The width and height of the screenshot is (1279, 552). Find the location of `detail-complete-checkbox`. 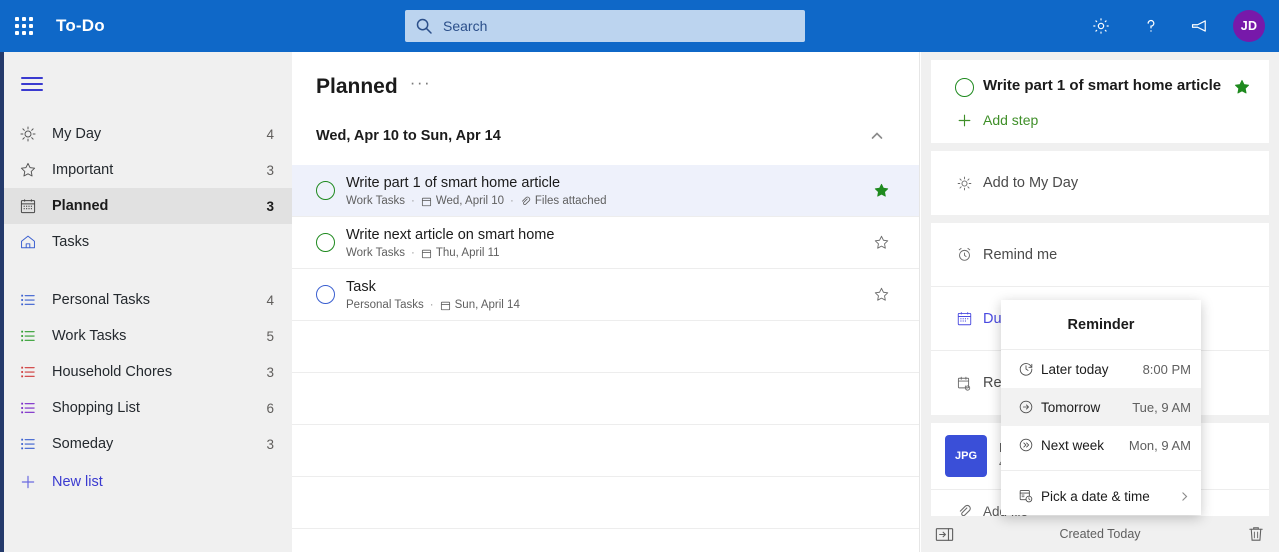

detail-complete-checkbox is located at coordinates (964, 86).